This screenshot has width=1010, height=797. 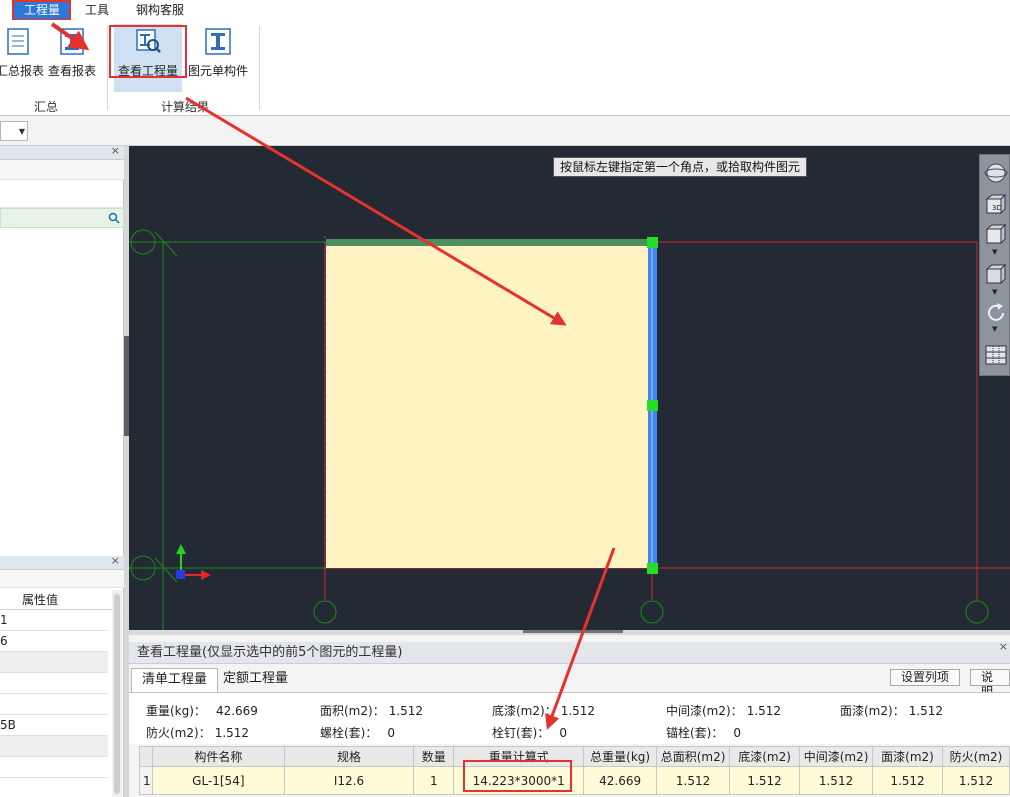 What do you see at coordinates (519, 780) in the screenshot?
I see `cell-weight-formula: 14.223*3000*1` at bounding box center [519, 780].